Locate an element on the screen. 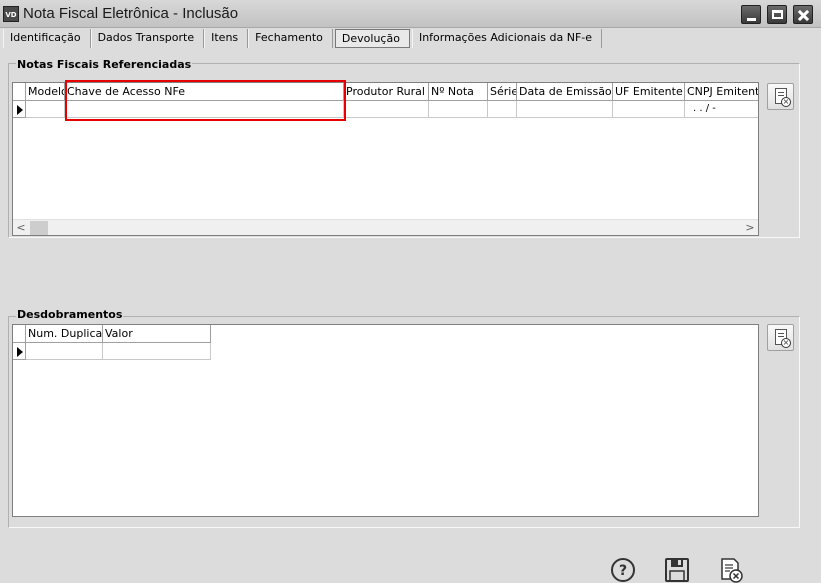 This screenshot has height=583, width=821. cell-cnpj: . . / - is located at coordinates (721, 109).